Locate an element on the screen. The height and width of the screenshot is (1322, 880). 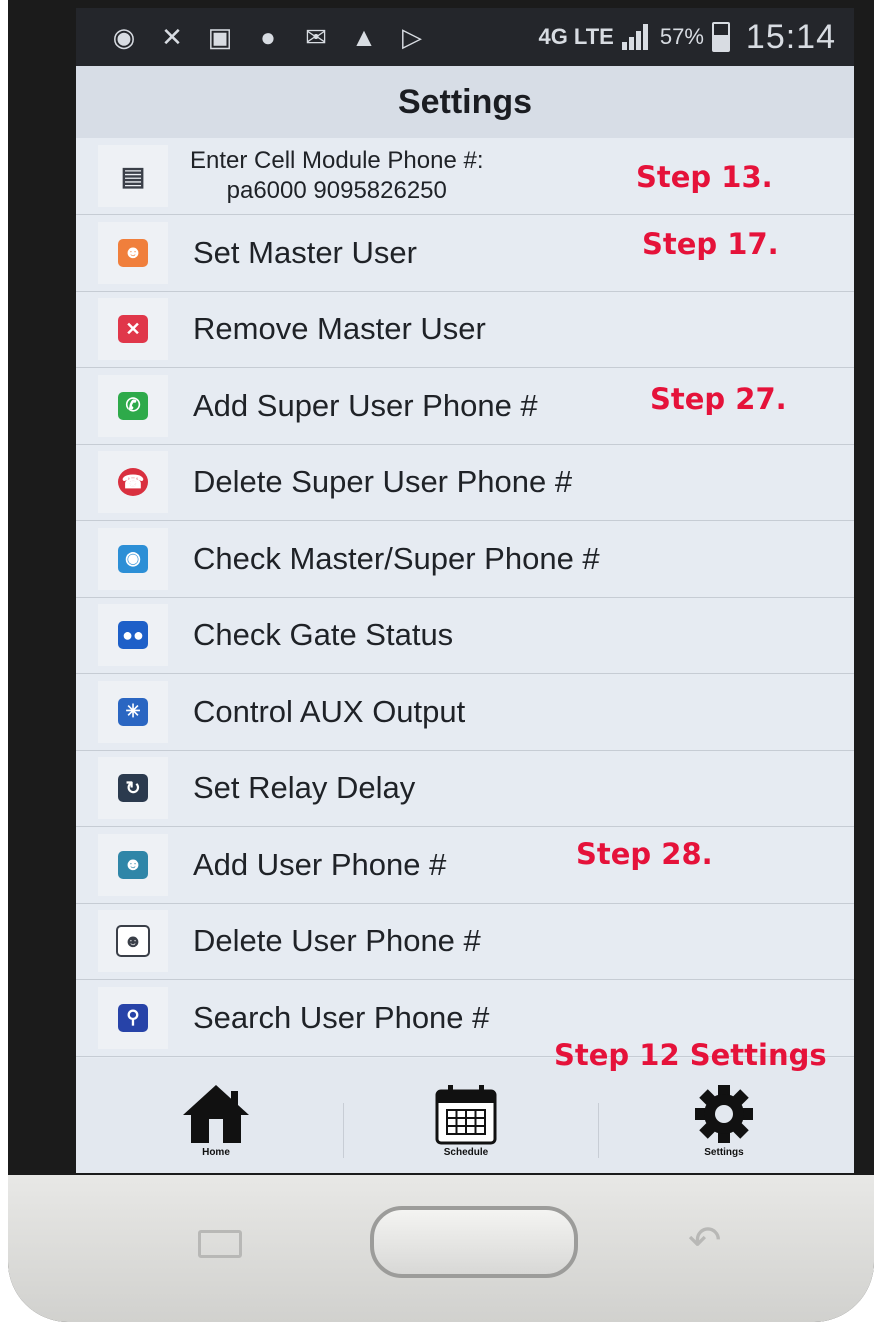
nav-home: Home is located at coordinates (216, 1128).